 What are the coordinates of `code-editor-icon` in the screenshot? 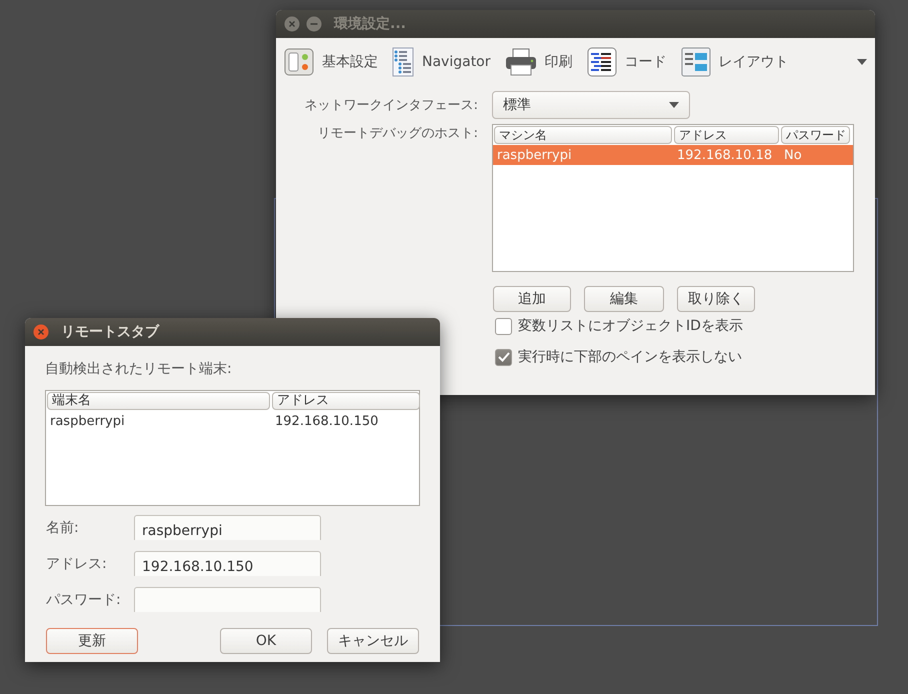 It's located at (601, 61).